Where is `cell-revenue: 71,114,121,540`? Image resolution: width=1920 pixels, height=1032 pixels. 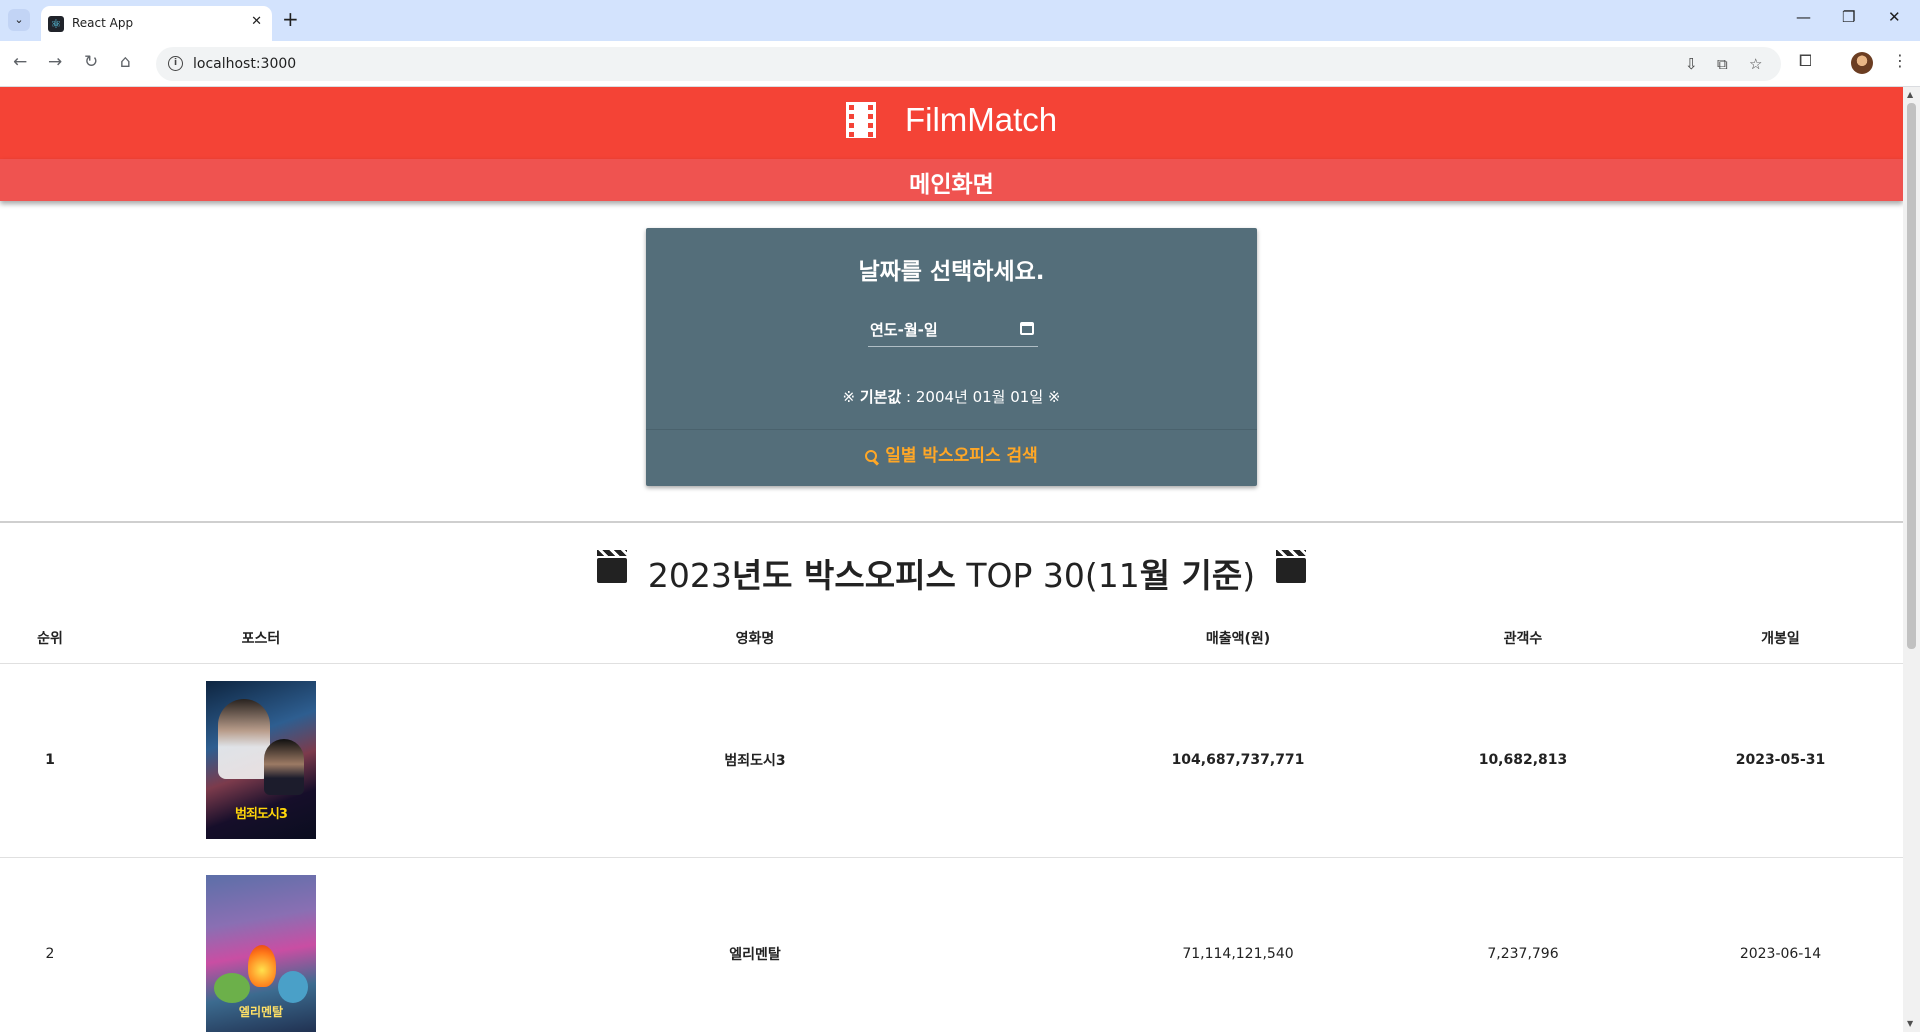 cell-revenue: 71,114,121,540 is located at coordinates (1238, 944).